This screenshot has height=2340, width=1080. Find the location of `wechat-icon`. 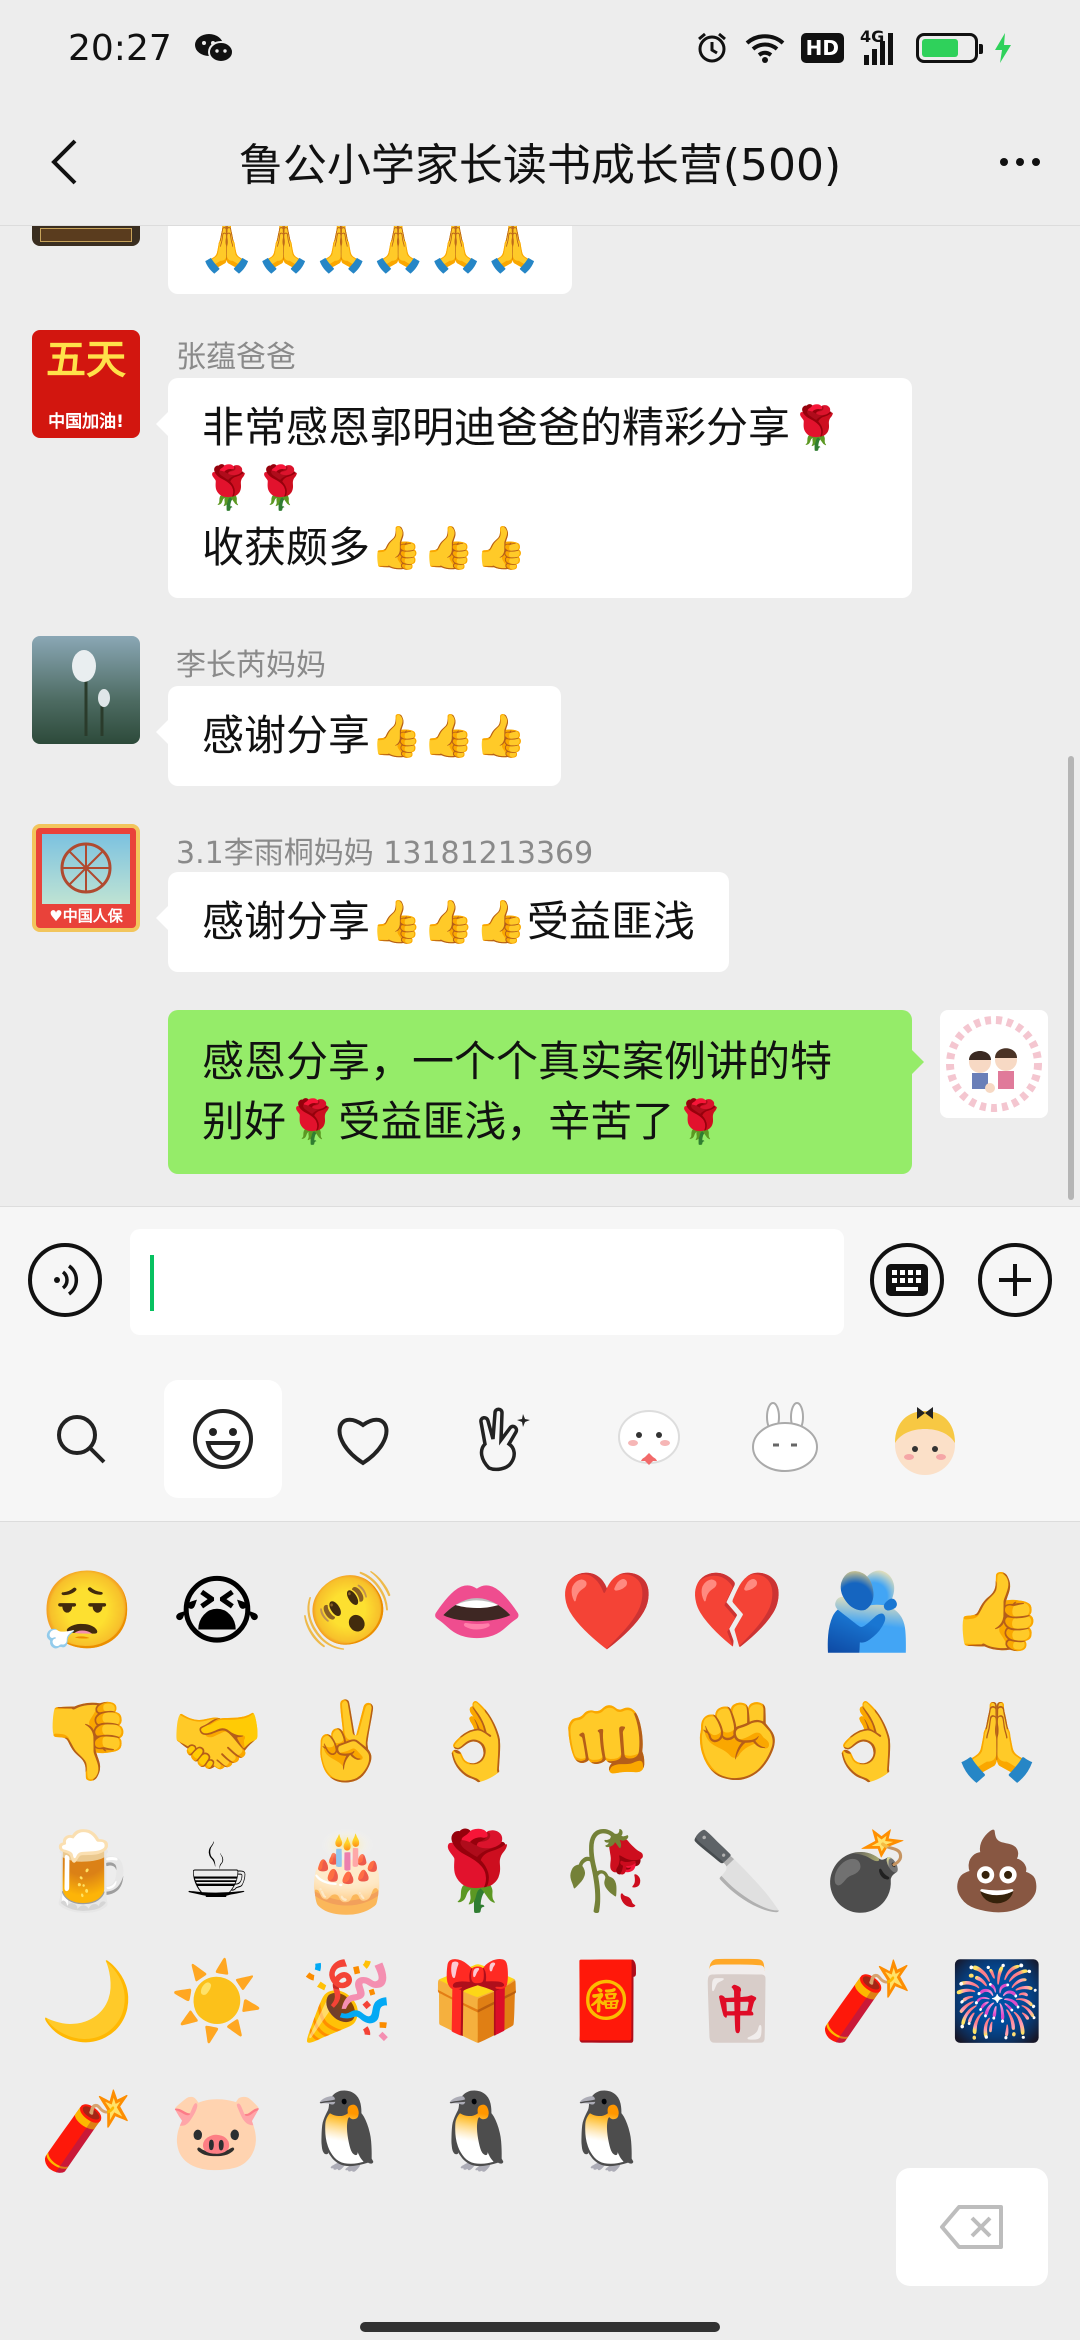

wechat-icon is located at coordinates (214, 48).